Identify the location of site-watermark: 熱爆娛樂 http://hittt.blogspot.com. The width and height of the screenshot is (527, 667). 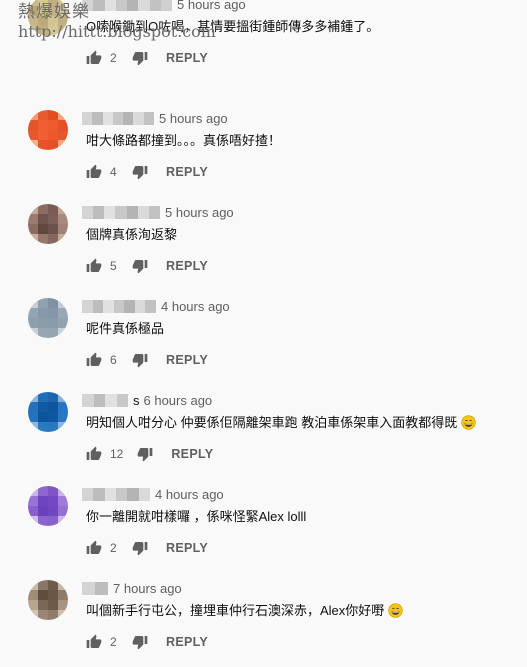
(117, 22).